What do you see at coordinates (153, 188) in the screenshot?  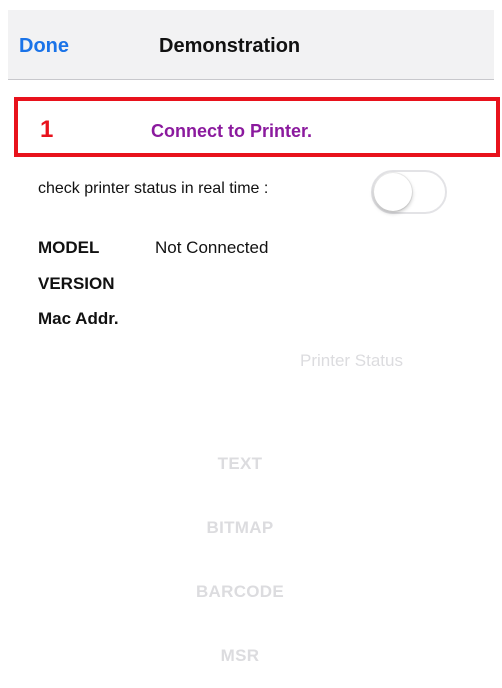 I see `realtime-status-label: check printer status in real time :` at bounding box center [153, 188].